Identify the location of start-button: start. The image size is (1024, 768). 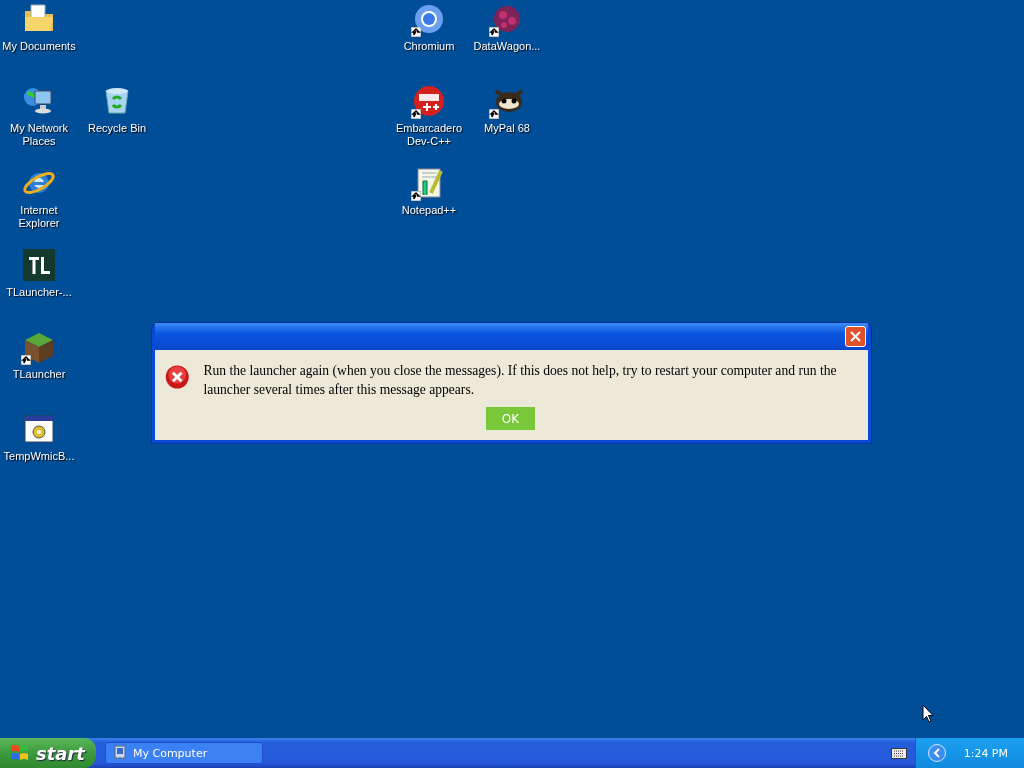
(48, 753).